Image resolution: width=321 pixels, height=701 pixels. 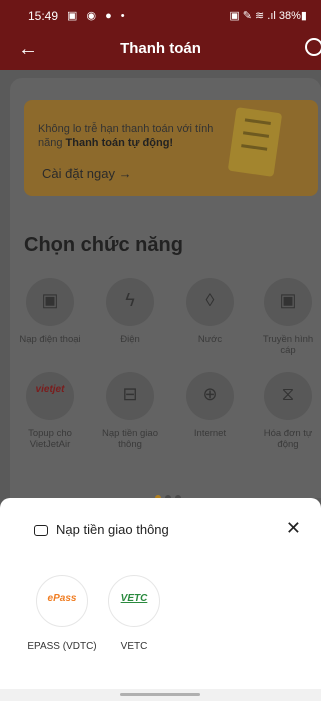 I want to click on function-label: Internet, so click(x=210, y=433).